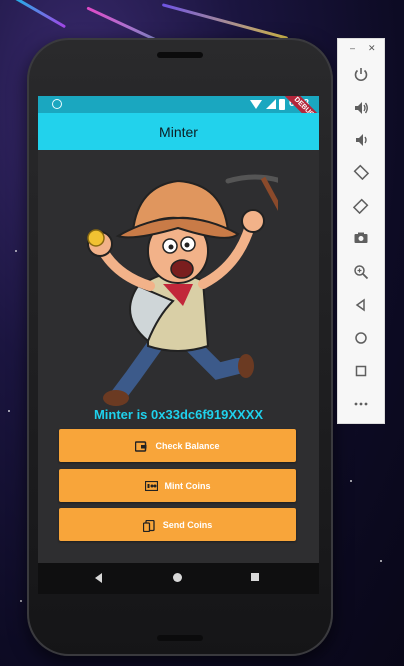 This screenshot has width=404, height=666. I want to click on zoom-icon, so click(361, 272).